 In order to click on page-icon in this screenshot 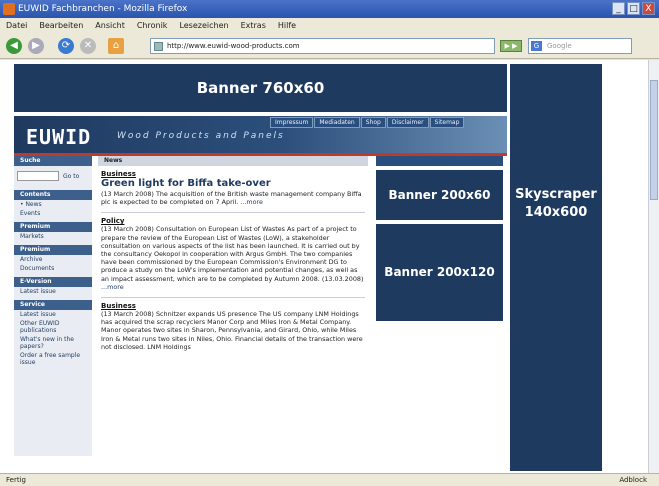, I will do `click(158, 46)`.